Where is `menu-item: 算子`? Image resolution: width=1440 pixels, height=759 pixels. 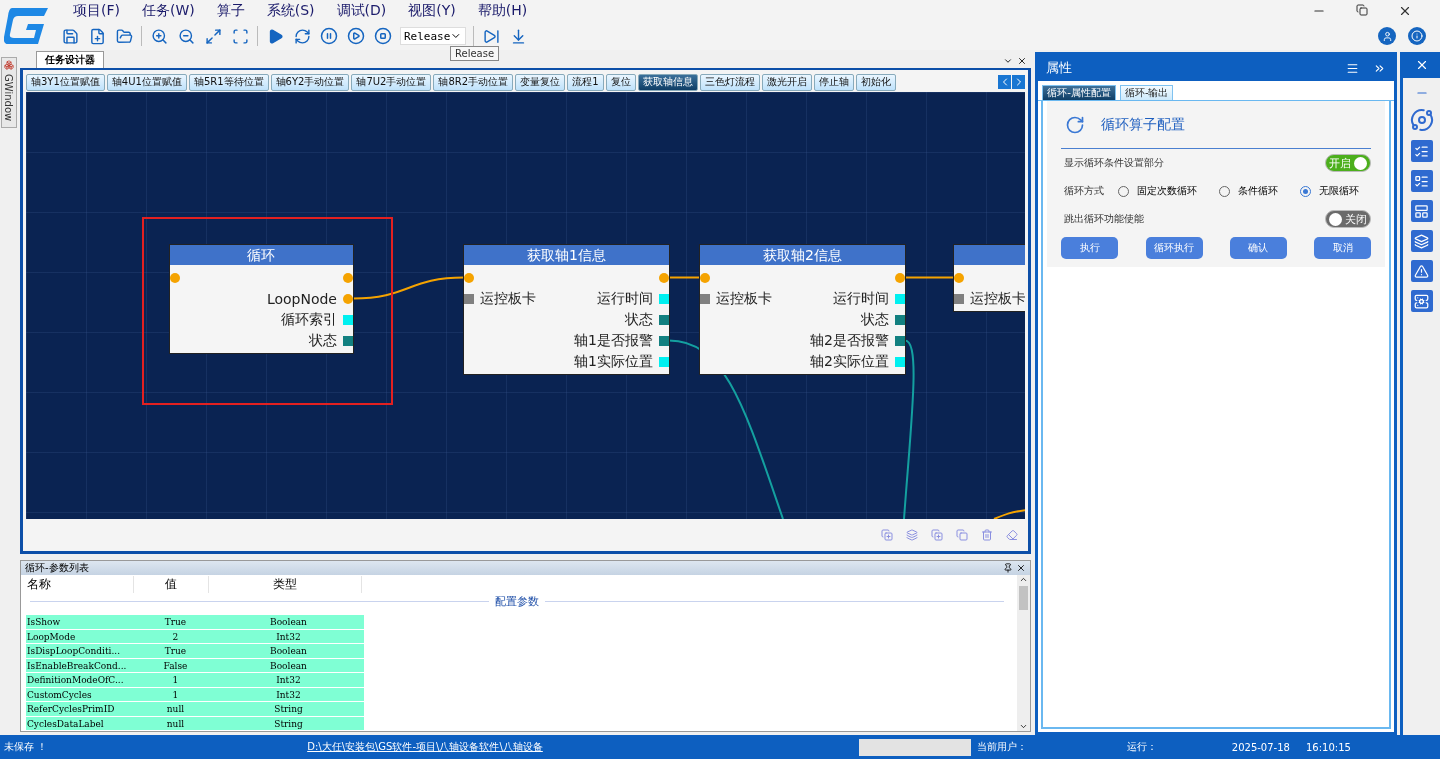 menu-item: 算子 is located at coordinates (230, 11).